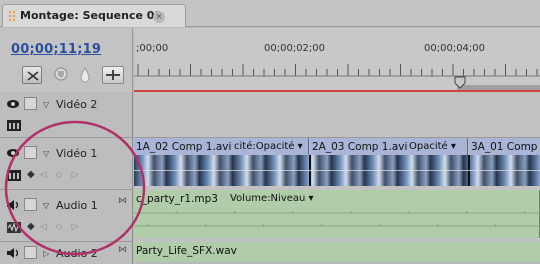 This screenshot has height=264, width=540. I want to click on panel-tab-bar: Montage: Sequence 01 ×, so click(270, 13).